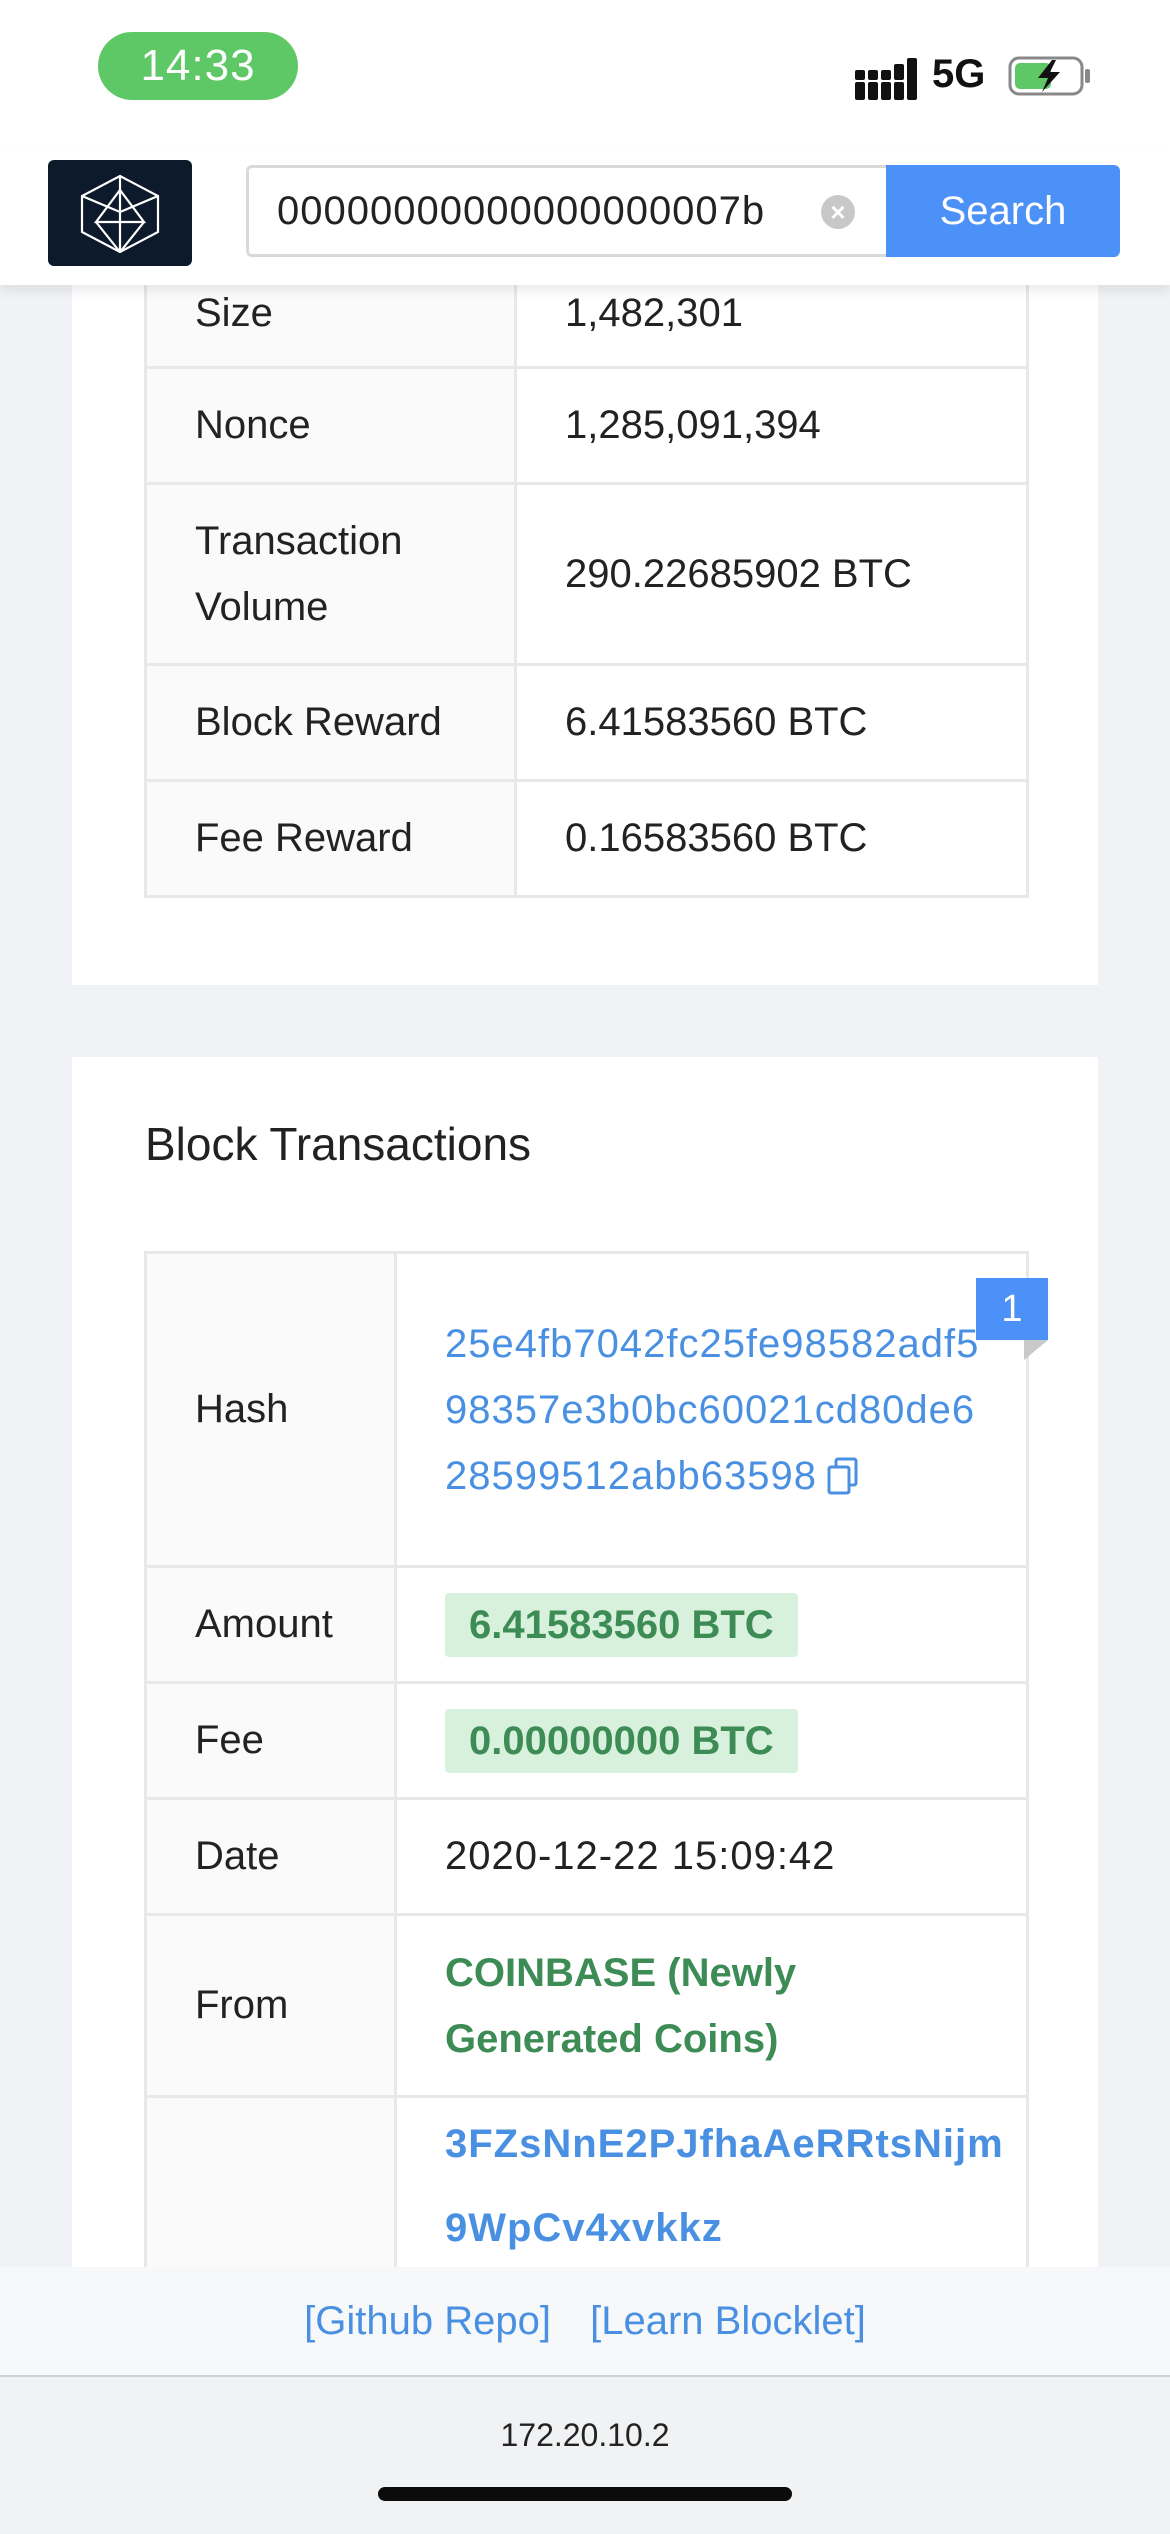 Image resolution: width=1170 pixels, height=2534 pixels. I want to click on row-label: Transaction Volume, so click(330, 574).